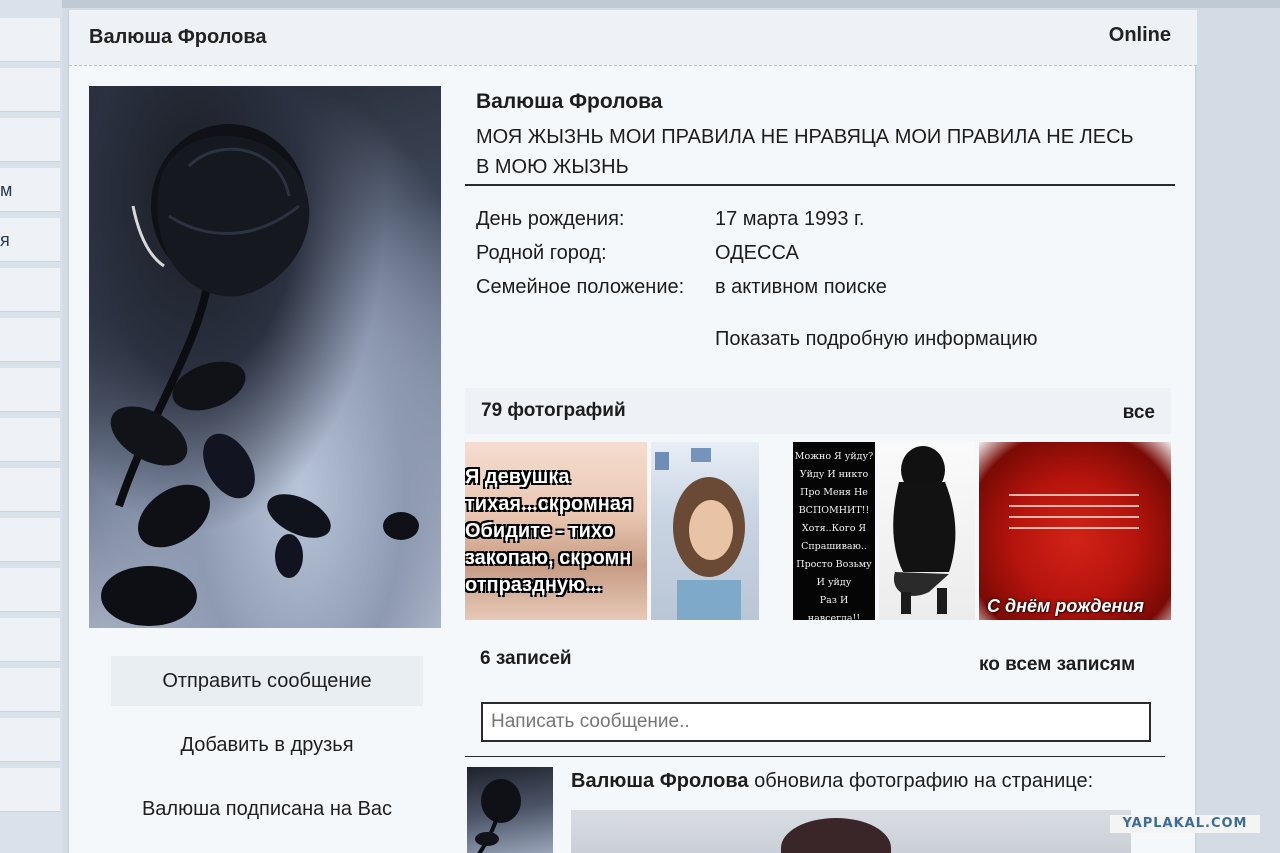  I want to click on top-bar, so click(671, 4).